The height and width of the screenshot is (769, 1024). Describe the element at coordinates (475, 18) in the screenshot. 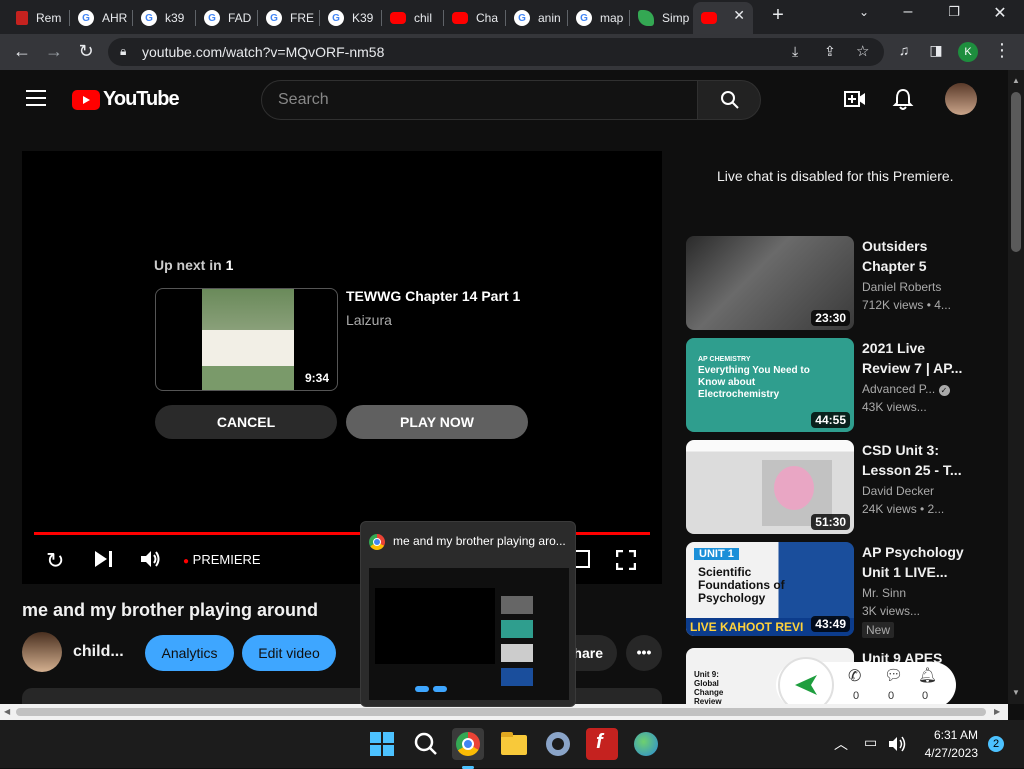

I see `browser-tab: Cha` at that location.